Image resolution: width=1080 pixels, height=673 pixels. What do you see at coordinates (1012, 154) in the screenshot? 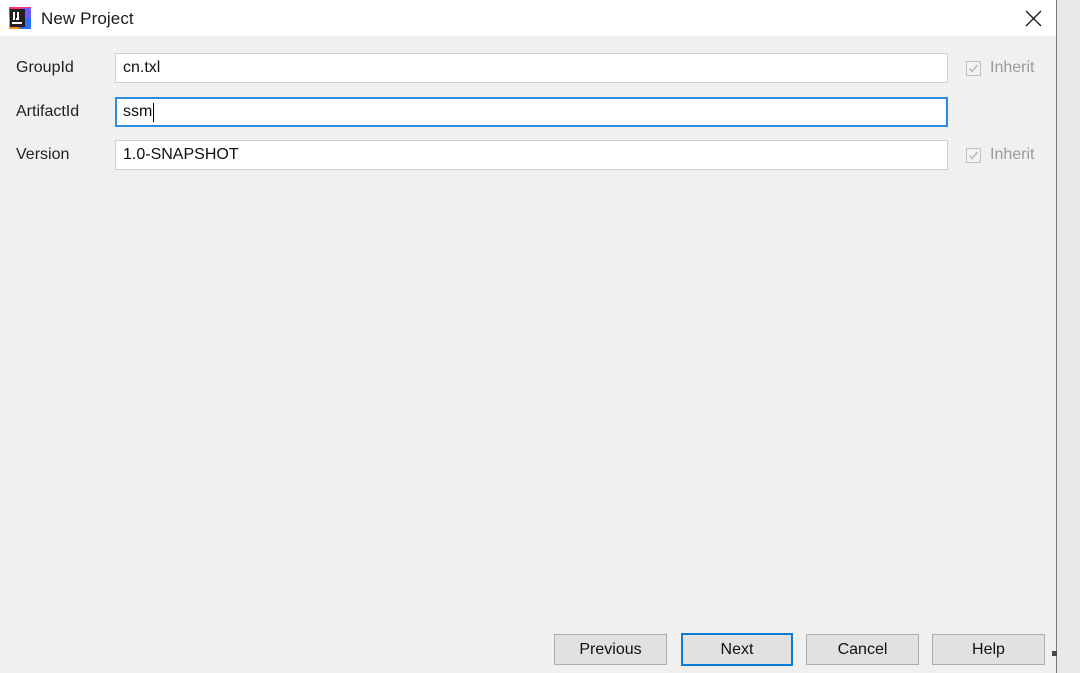
I see `version-inherit-label: Inherit` at bounding box center [1012, 154].